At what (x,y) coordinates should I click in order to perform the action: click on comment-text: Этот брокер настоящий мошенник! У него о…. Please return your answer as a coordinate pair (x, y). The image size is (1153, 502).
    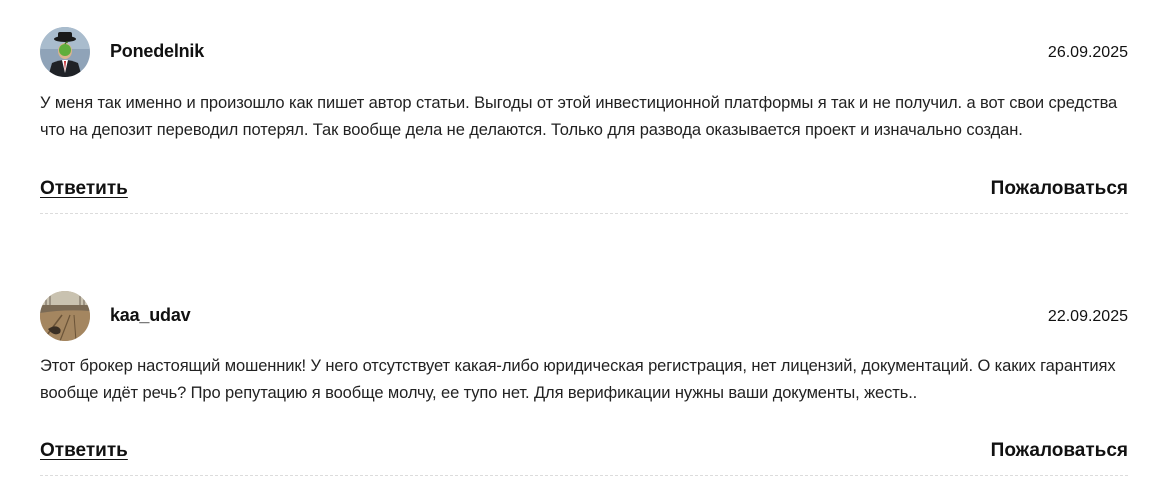
    Looking at the image, I should click on (578, 379).